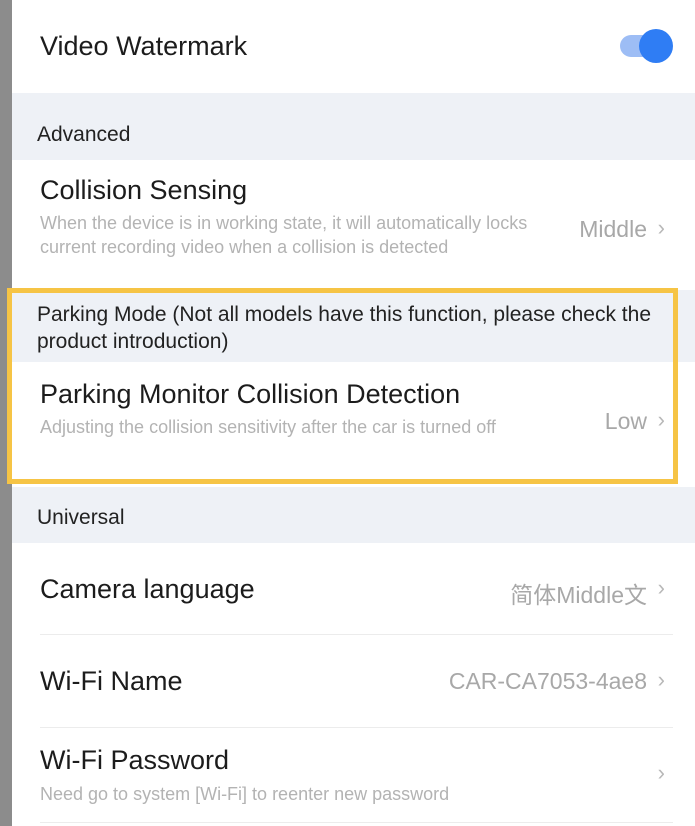 The width and height of the screenshot is (695, 826). I want to click on video-watermark-label: Video Watermark, so click(144, 46).